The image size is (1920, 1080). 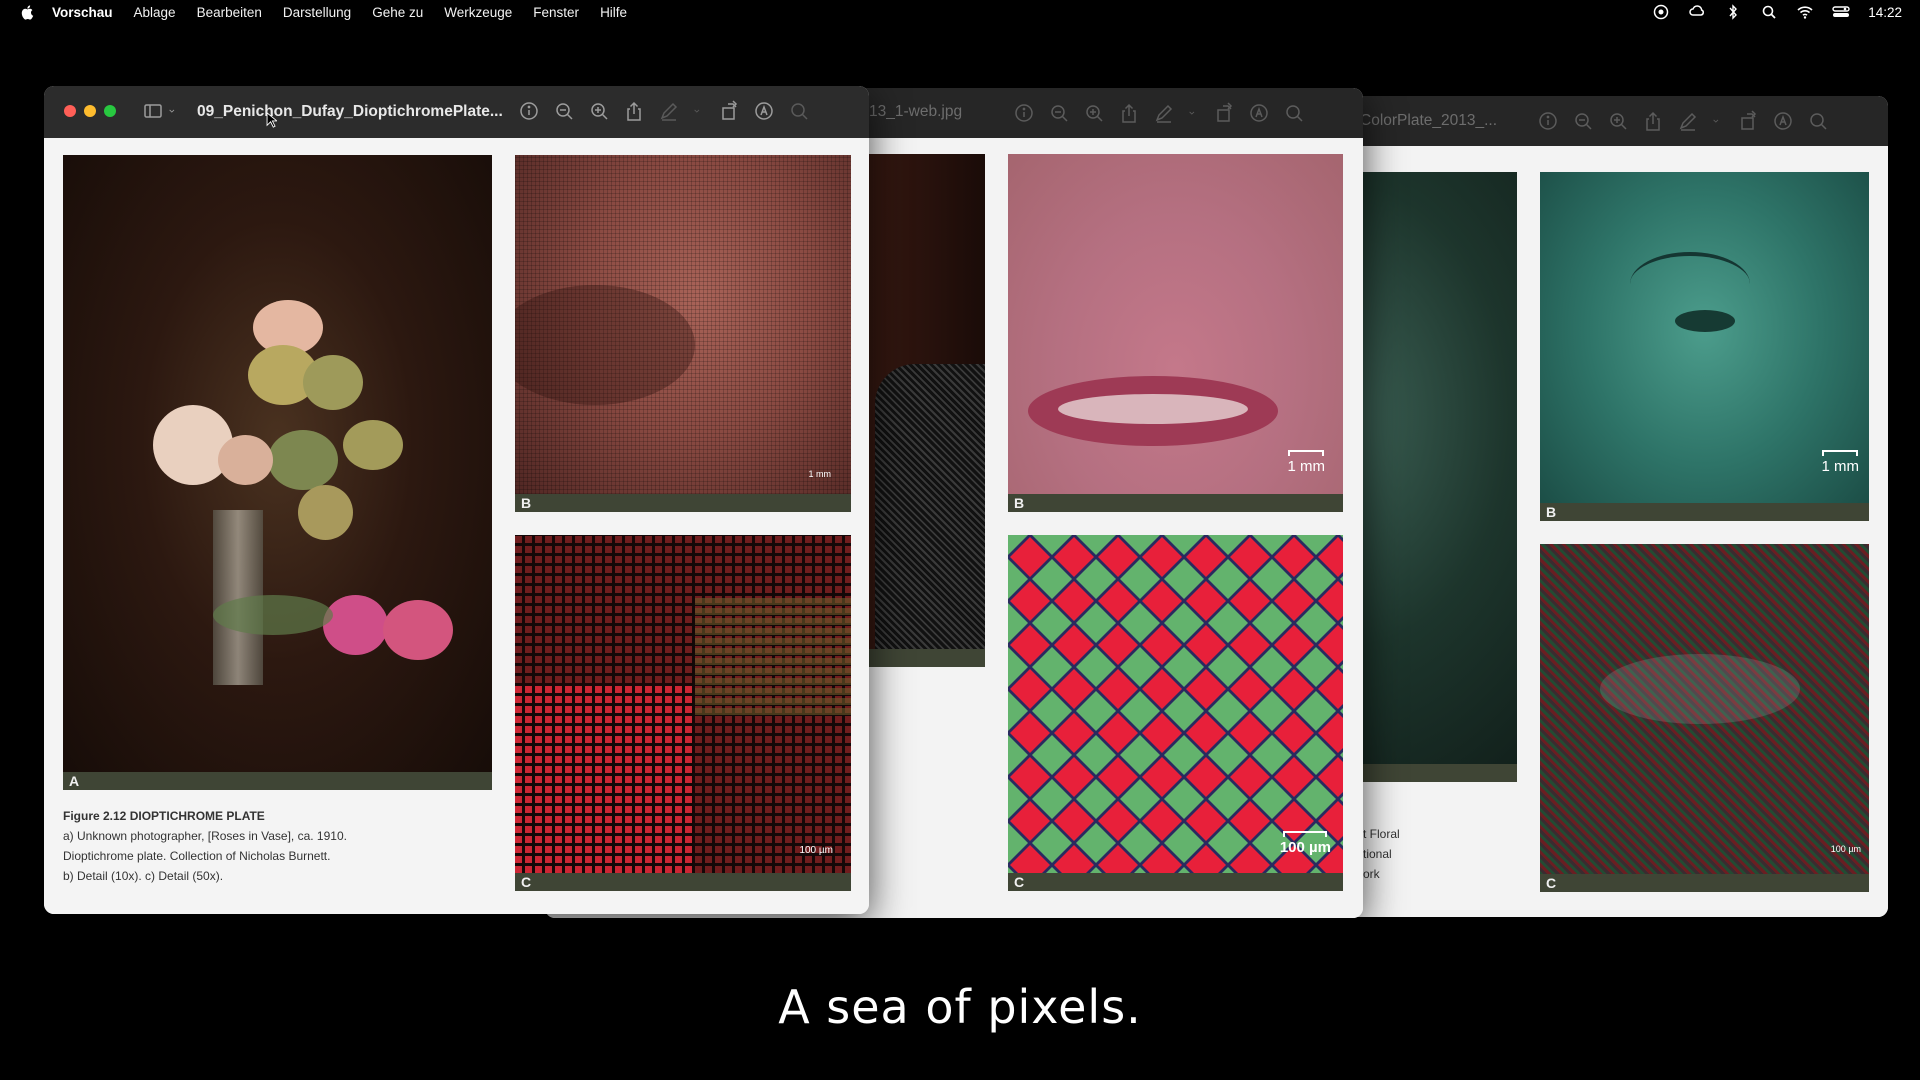 I want to click on video-subtitle: A sea of pixels., so click(x=960, y=1007).